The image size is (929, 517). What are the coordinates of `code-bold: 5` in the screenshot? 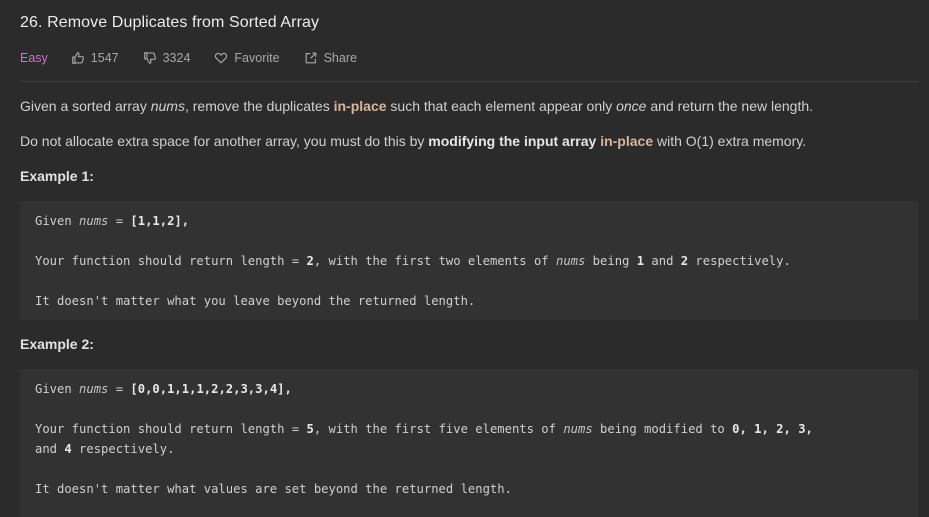 It's located at (310, 429).